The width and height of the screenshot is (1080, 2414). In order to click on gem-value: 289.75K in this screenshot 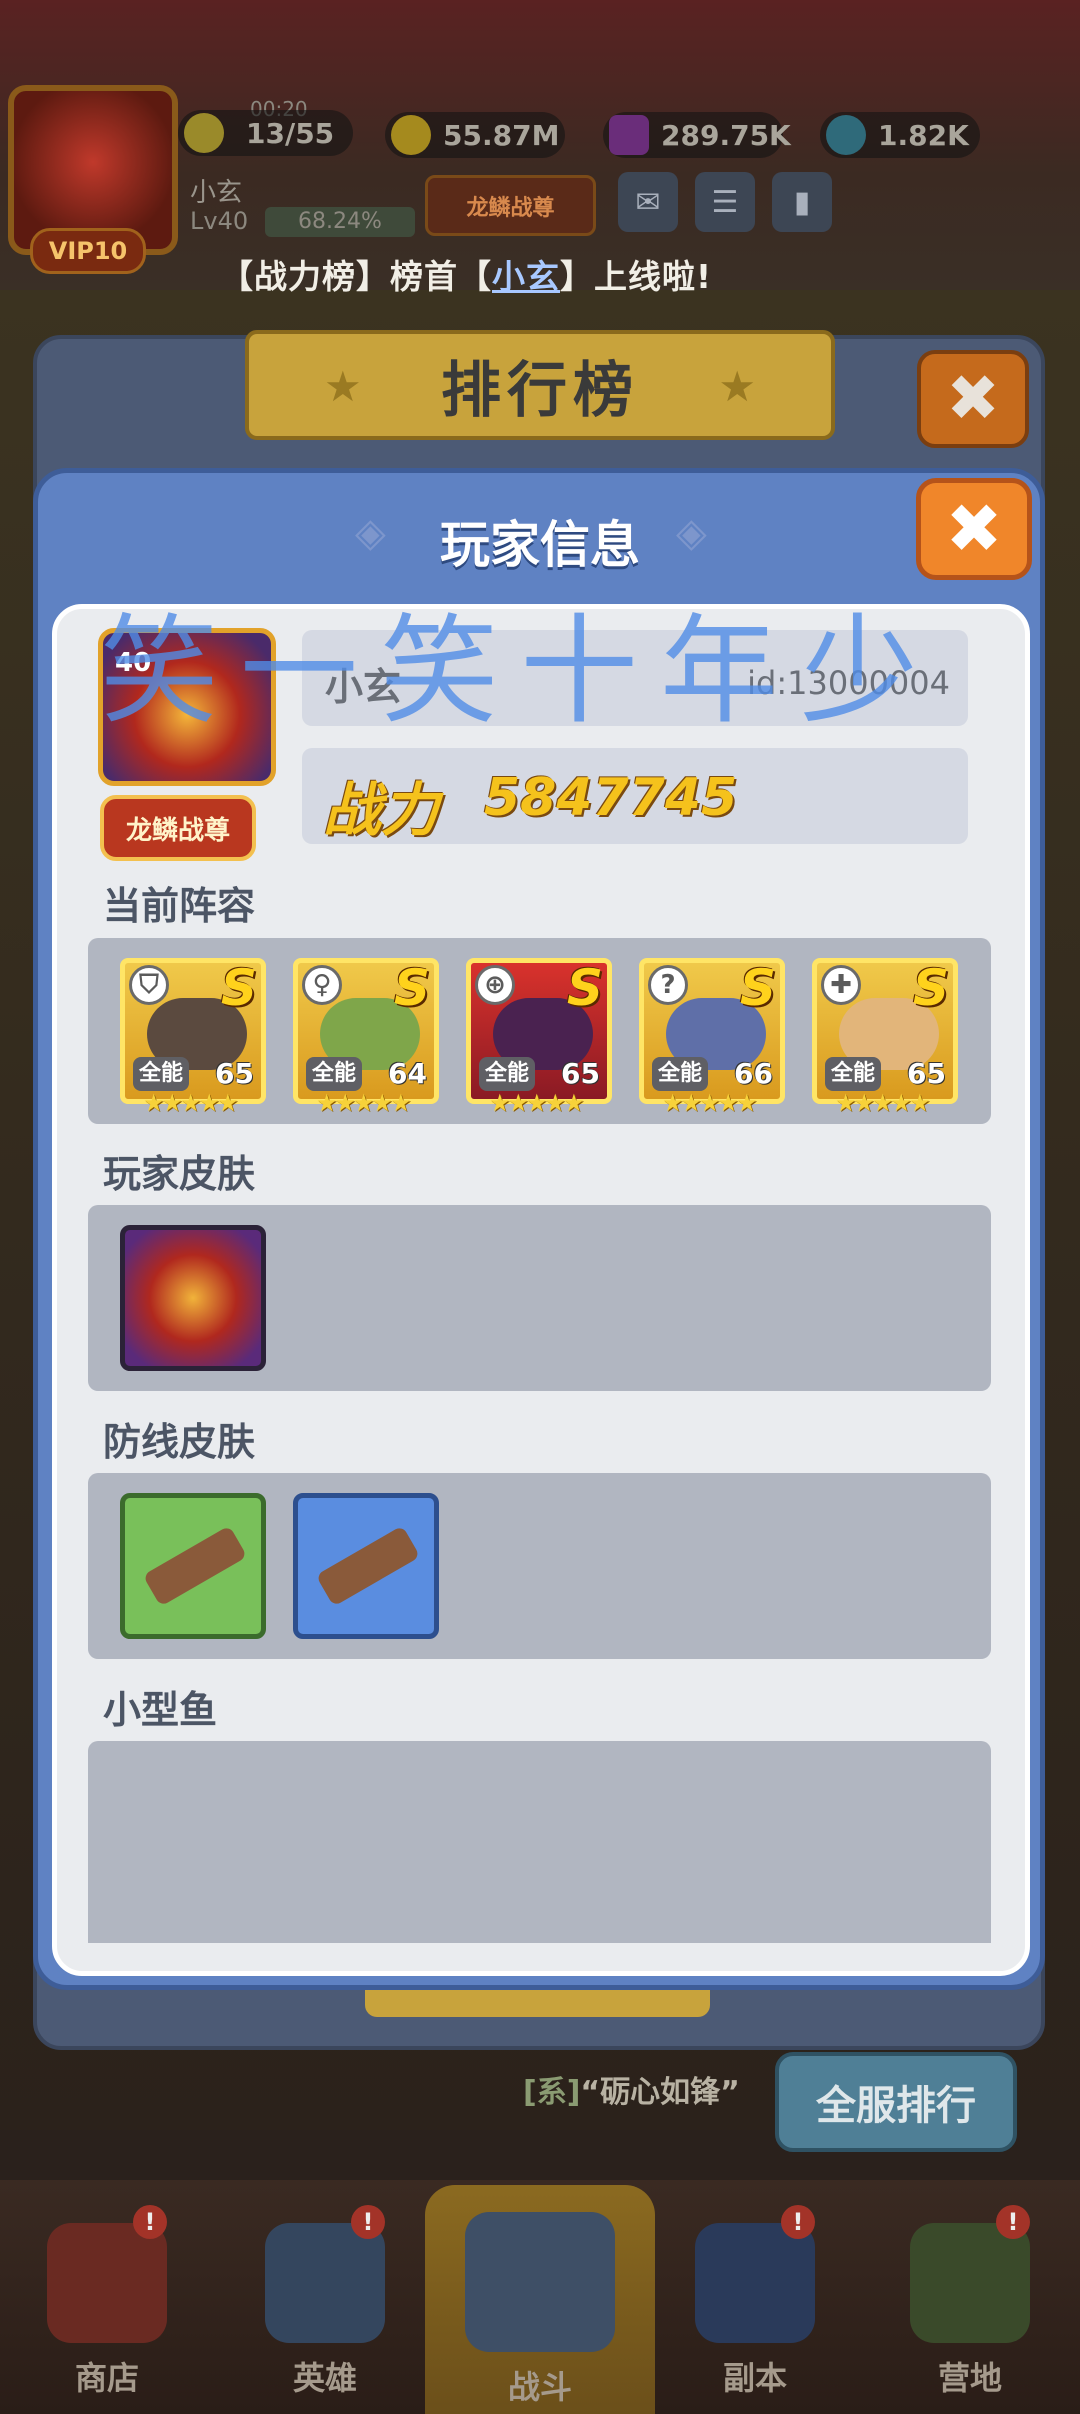, I will do `click(726, 135)`.